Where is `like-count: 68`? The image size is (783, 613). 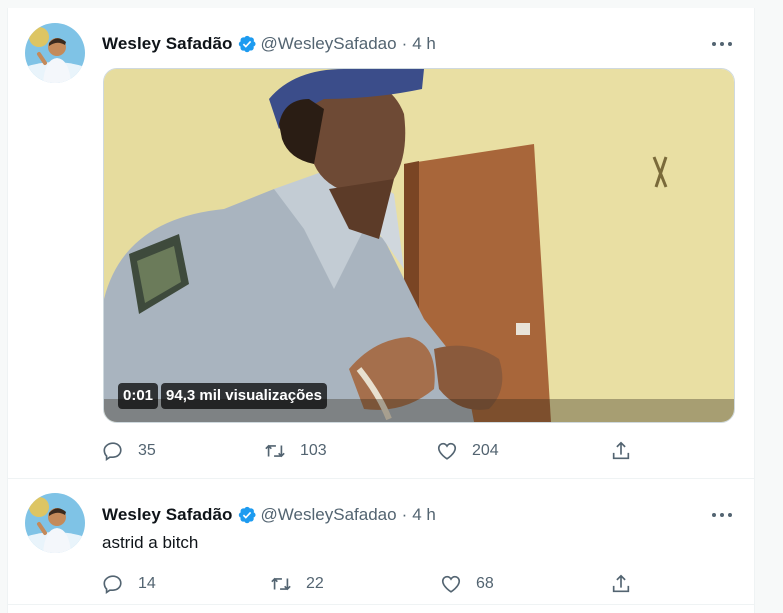 like-count: 68 is located at coordinates (485, 583).